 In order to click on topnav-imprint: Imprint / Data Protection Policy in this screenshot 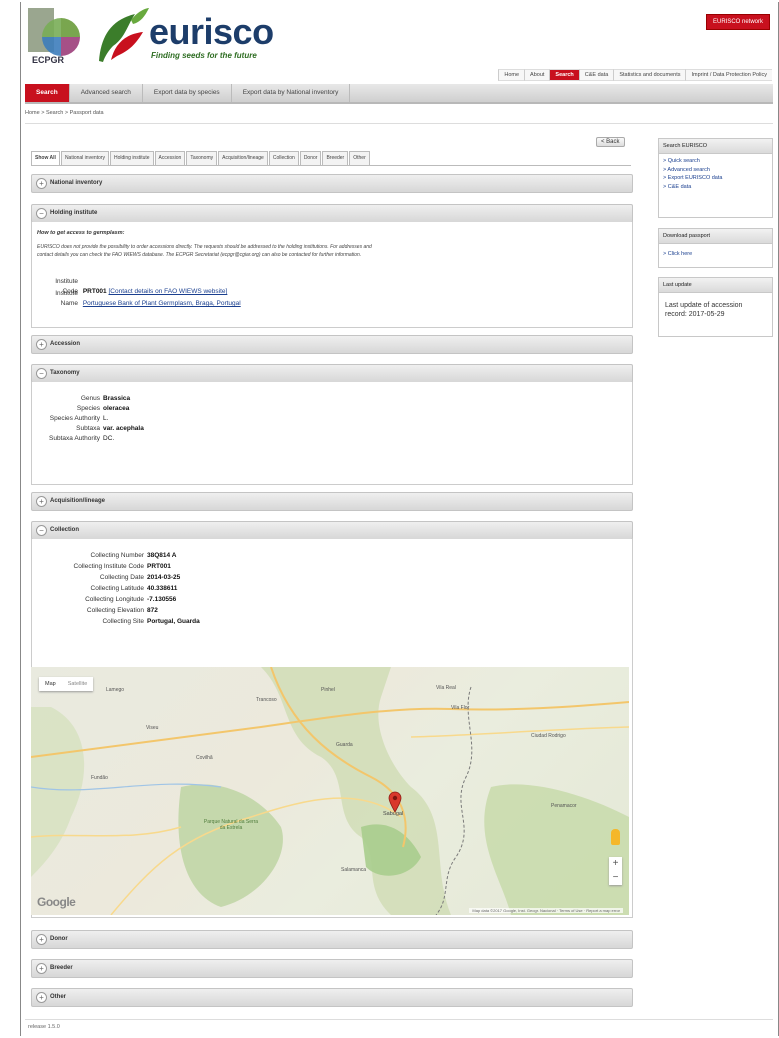, I will do `click(728, 75)`.